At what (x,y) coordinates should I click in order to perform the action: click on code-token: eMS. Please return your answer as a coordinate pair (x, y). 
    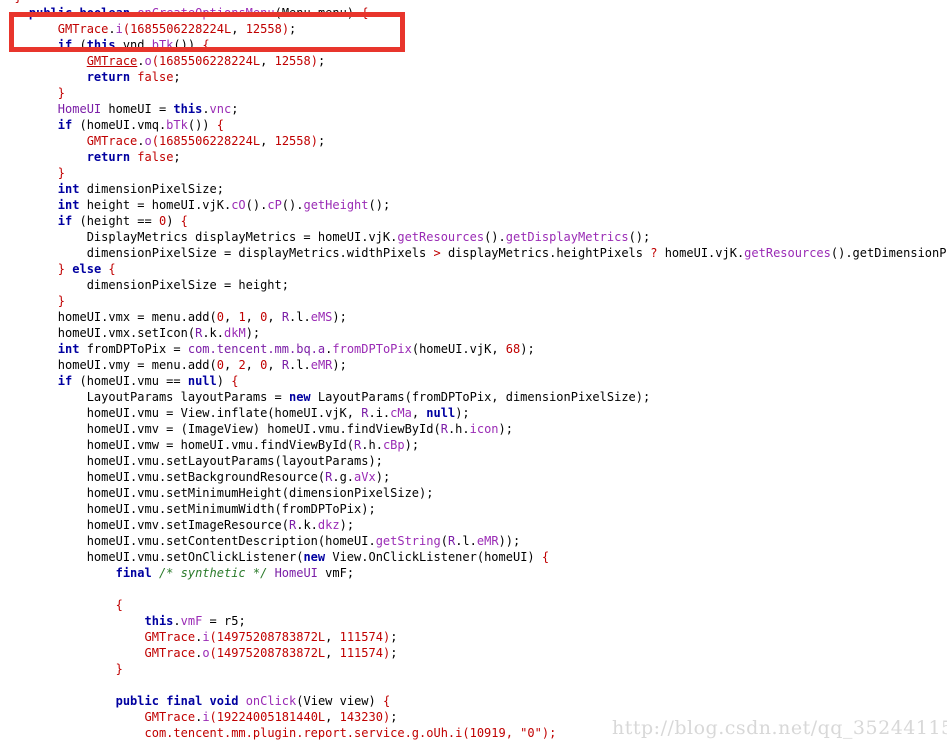
    Looking at the image, I should click on (321, 317).